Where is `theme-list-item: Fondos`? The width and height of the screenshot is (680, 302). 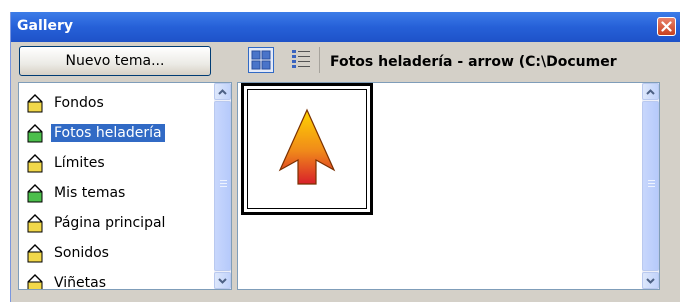 theme-list-item: Fondos is located at coordinates (118, 103).